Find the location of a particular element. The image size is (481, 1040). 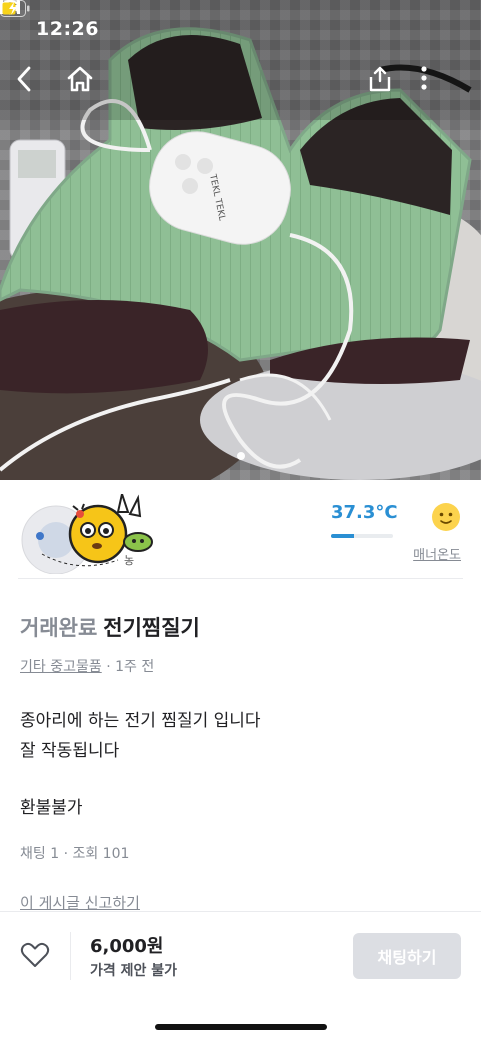

description-line: 잘 작동됩니다 is located at coordinates (70, 751).